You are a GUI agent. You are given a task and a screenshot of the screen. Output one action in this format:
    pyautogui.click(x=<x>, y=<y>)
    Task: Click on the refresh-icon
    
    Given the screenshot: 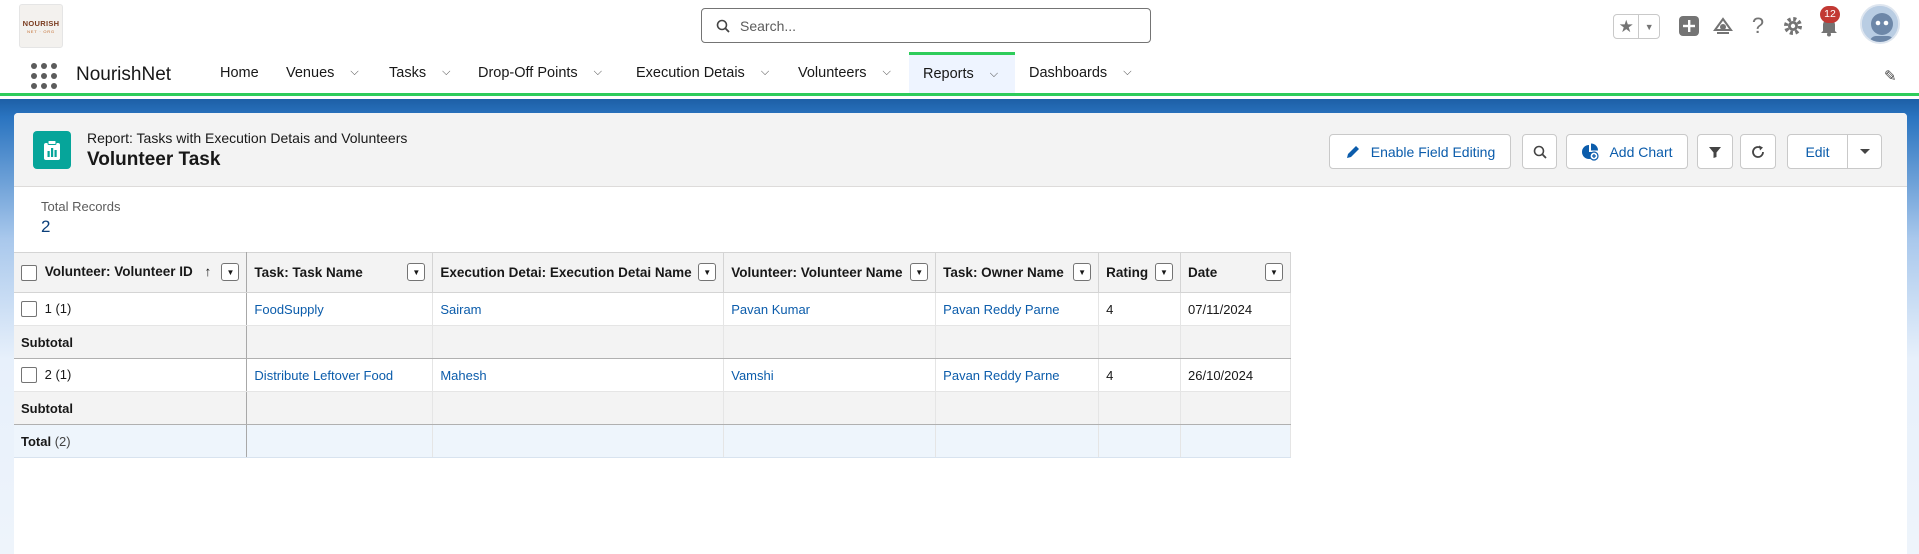 What is the action you would take?
    pyautogui.click(x=1758, y=151)
    